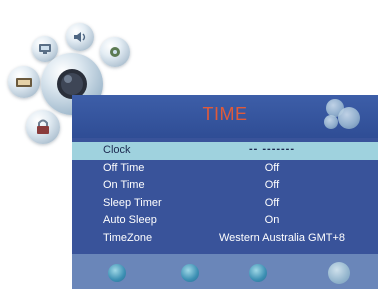  I want to click on setup-icon, so click(115, 52).